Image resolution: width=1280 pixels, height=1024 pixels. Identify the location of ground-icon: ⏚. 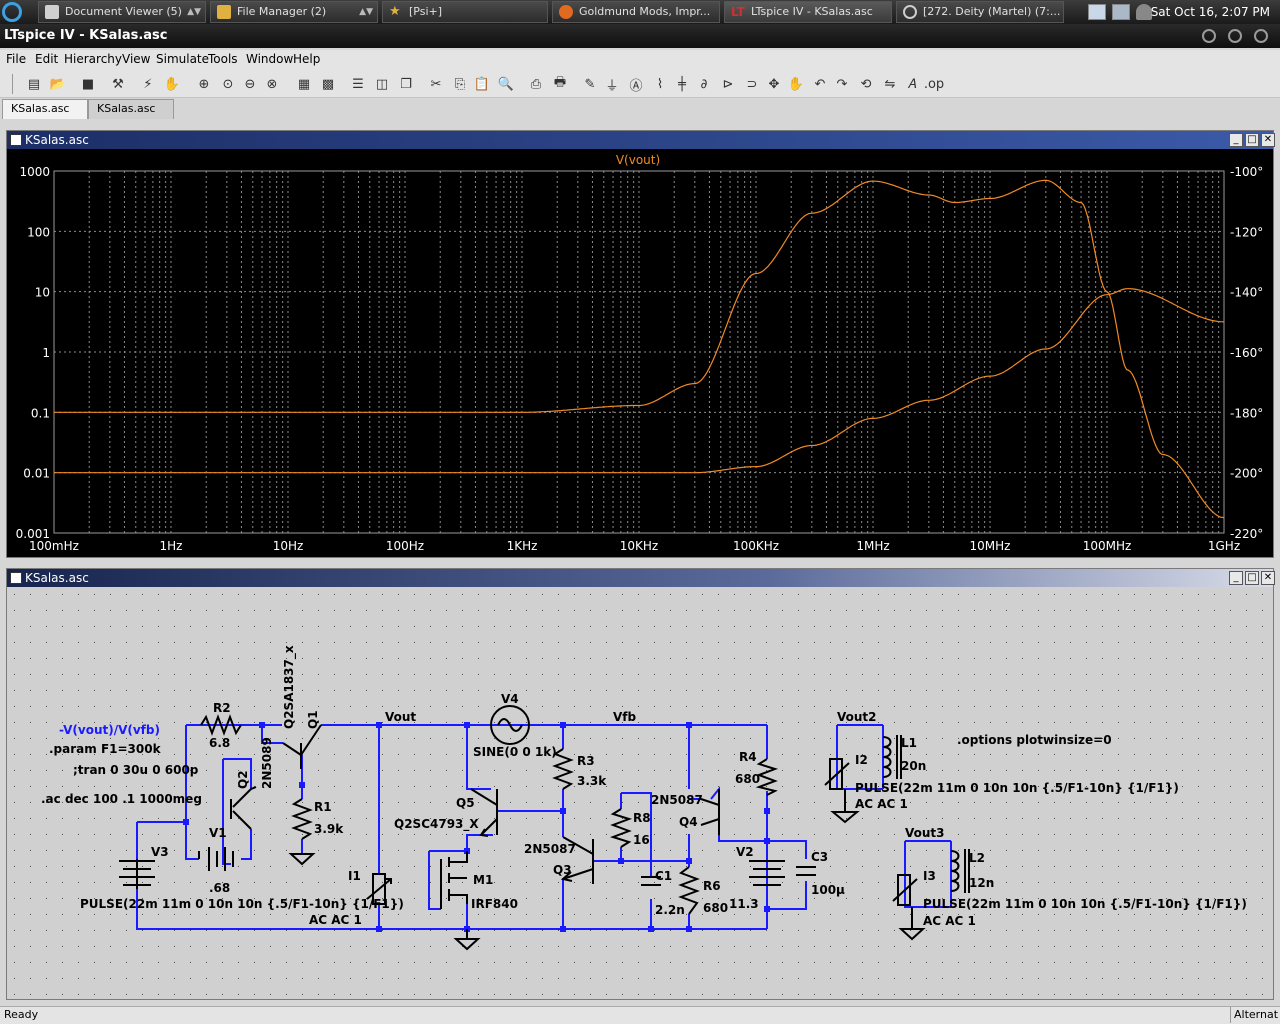
(612, 84).